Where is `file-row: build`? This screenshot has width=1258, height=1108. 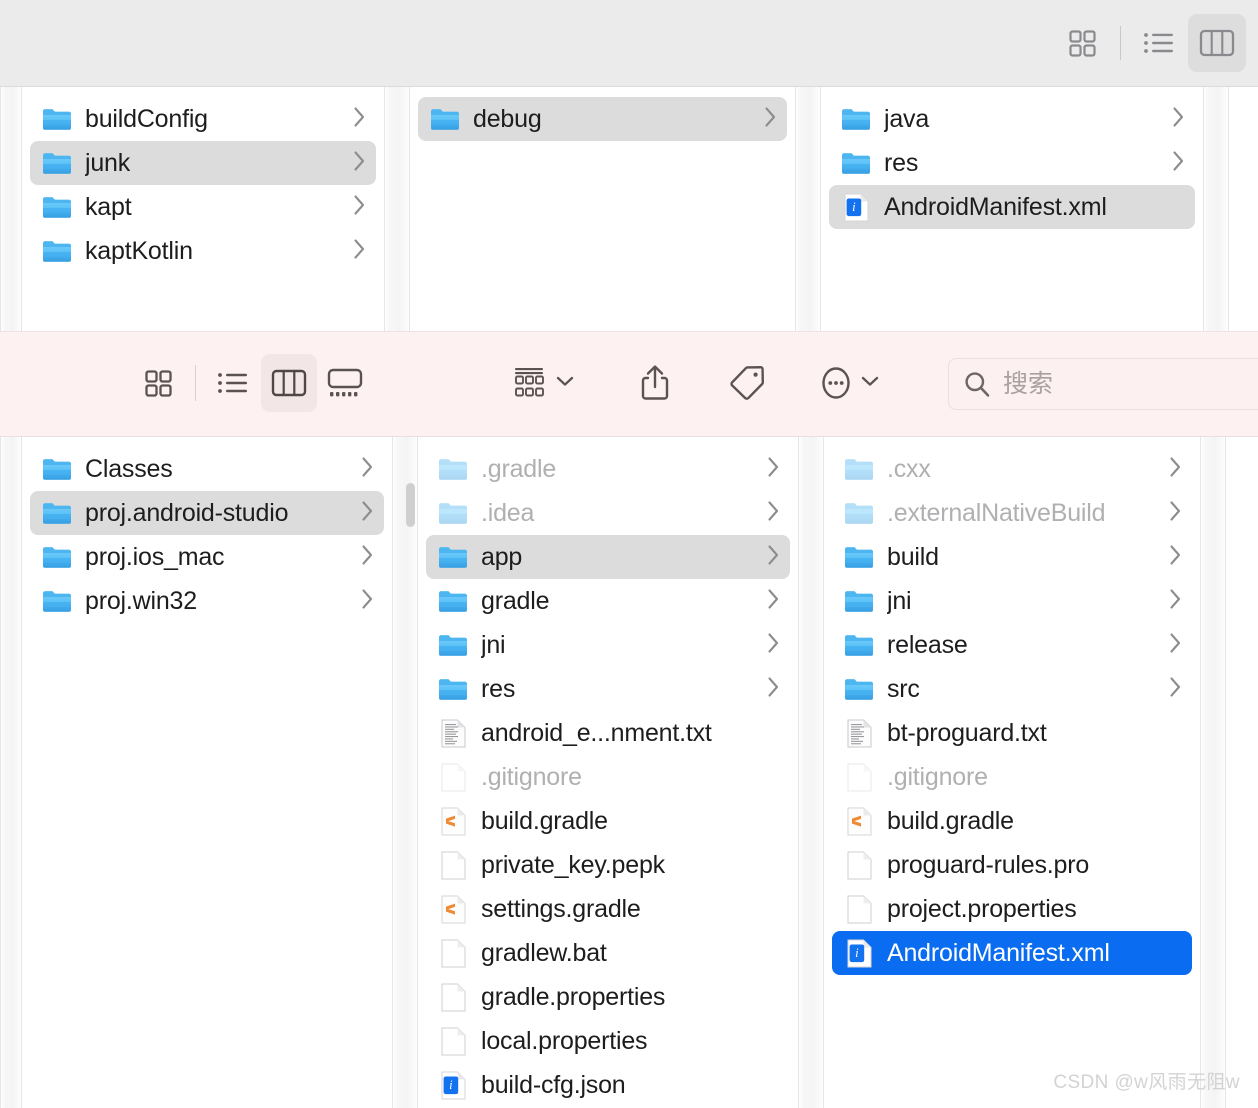 file-row: build is located at coordinates (1012, 557).